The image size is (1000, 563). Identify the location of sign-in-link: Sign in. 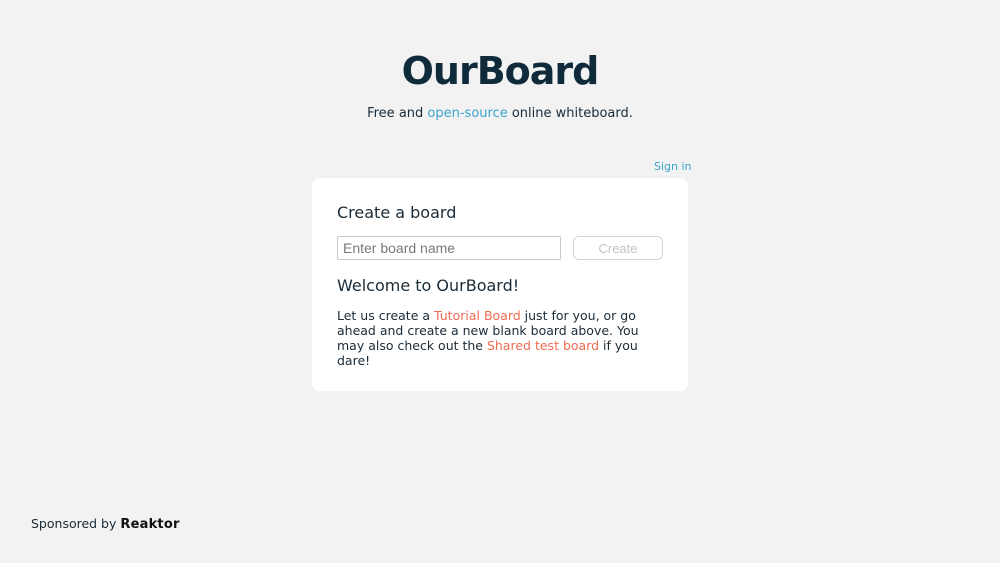
(673, 167).